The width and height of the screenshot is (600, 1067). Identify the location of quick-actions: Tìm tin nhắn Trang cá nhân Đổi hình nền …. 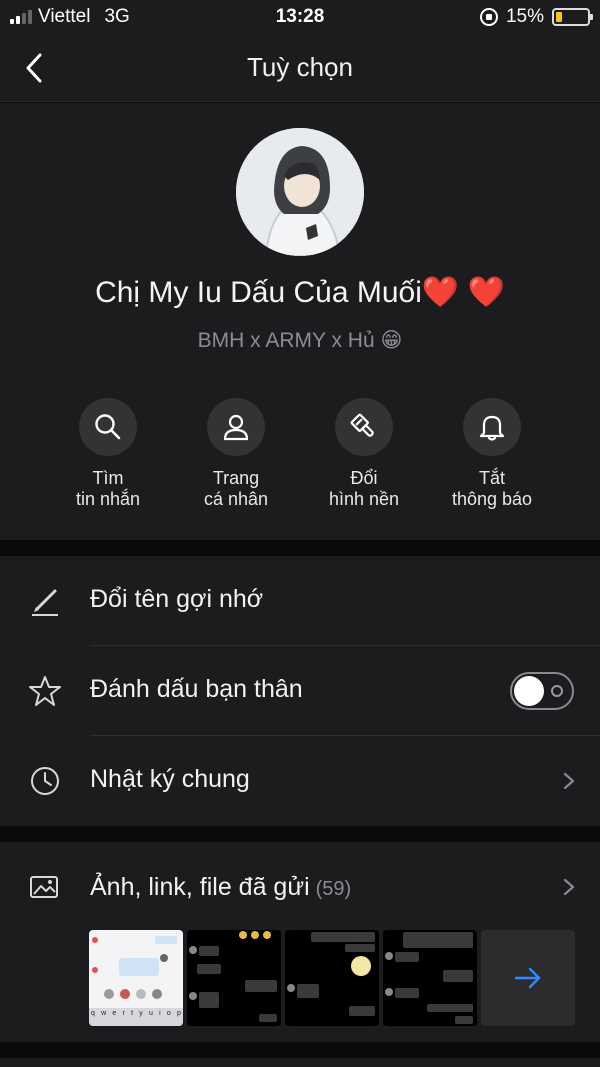
(300, 454).